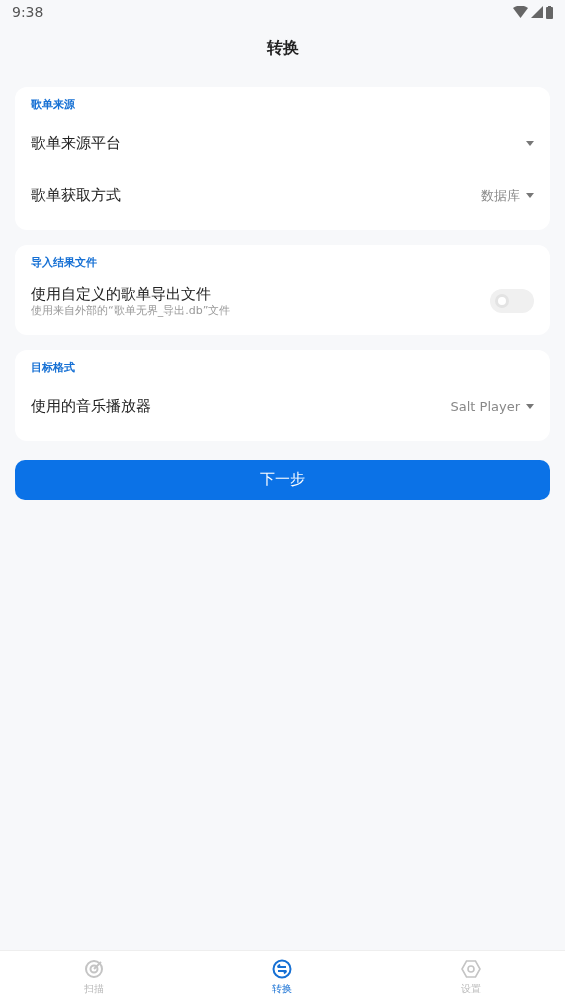 The width and height of the screenshot is (565, 1004). What do you see at coordinates (64, 262) in the screenshot?
I see `section-header: 导入结果文件` at bounding box center [64, 262].